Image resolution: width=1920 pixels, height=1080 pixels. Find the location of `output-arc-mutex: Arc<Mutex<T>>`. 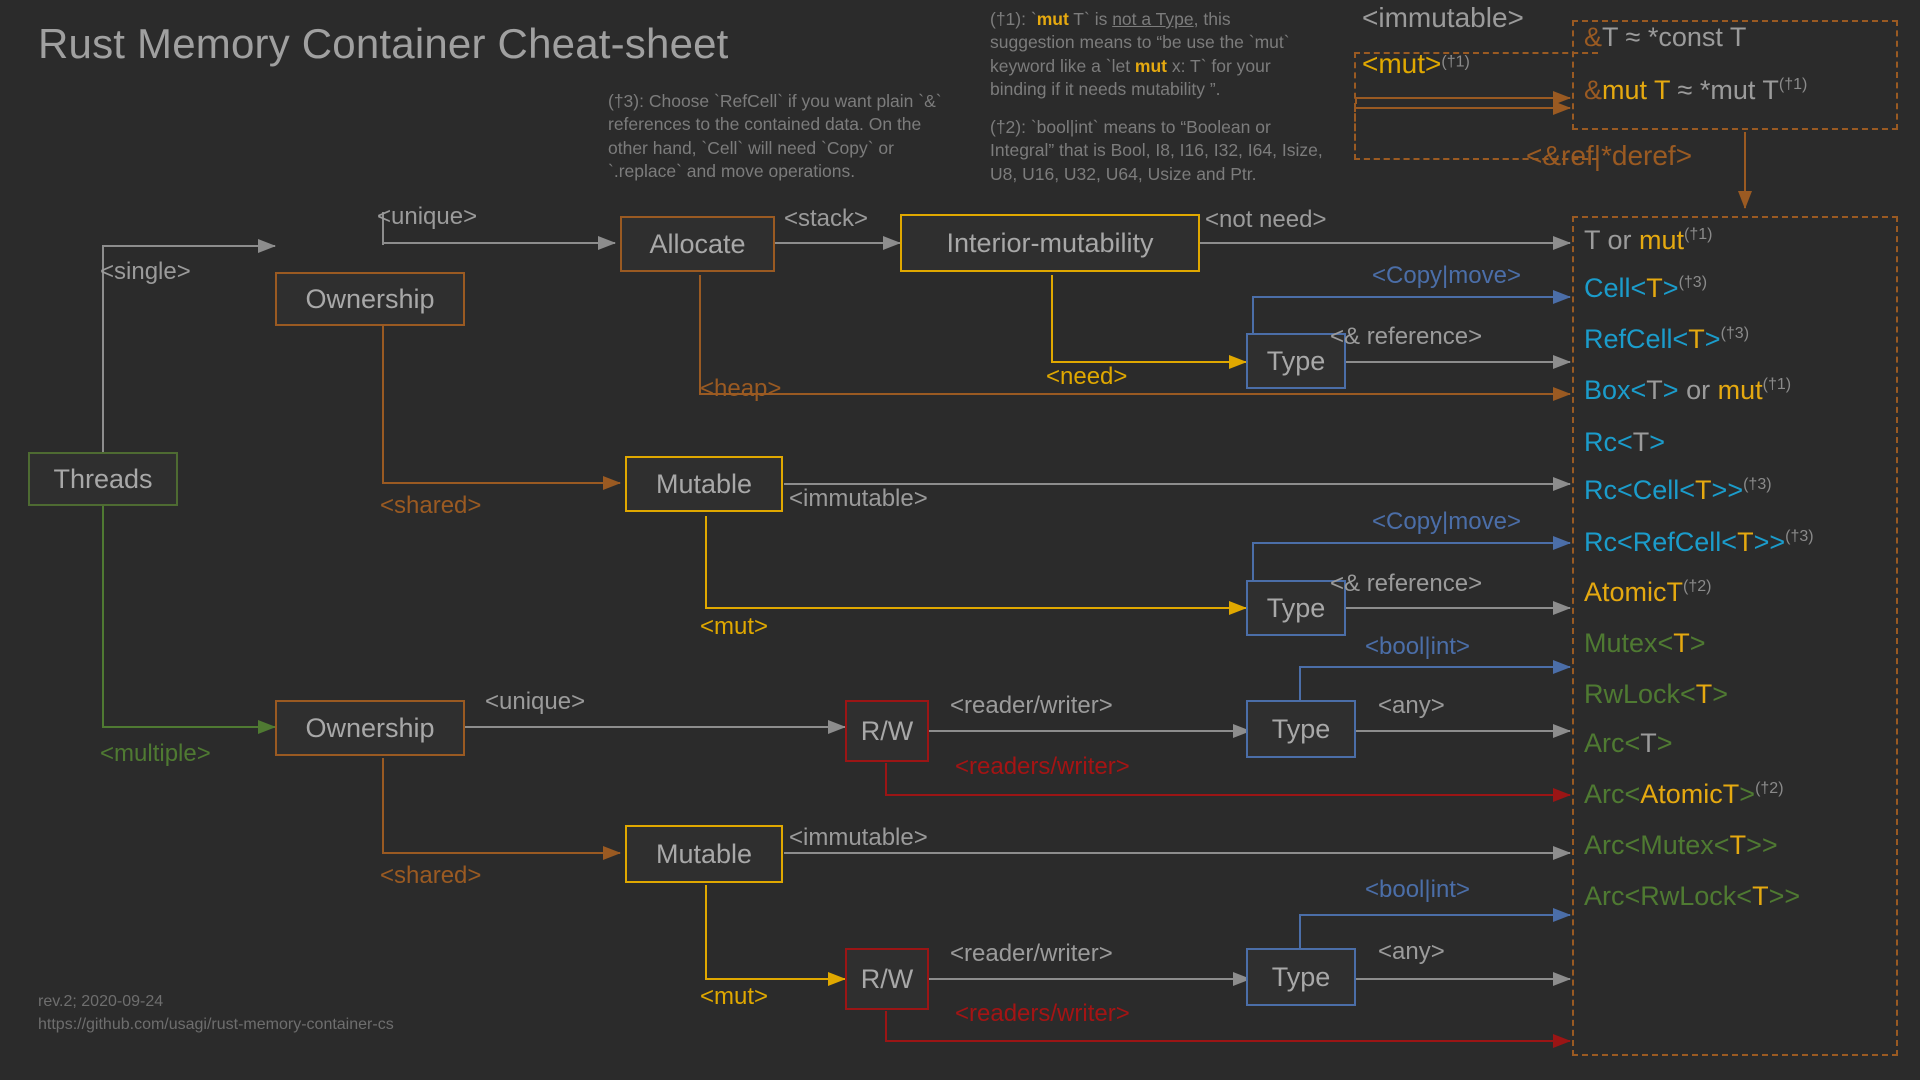

output-arc-mutex: Arc<Mutex<T>> is located at coordinates (1681, 845).